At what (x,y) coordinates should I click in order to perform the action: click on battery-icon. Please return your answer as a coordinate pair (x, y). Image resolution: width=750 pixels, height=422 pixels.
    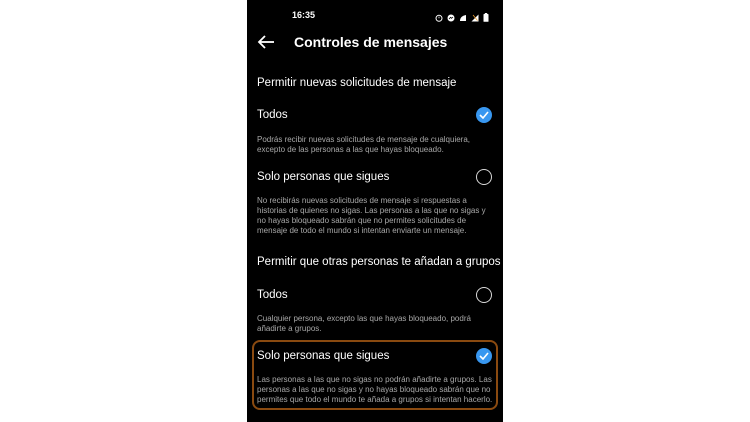
    Looking at the image, I should click on (487, 15).